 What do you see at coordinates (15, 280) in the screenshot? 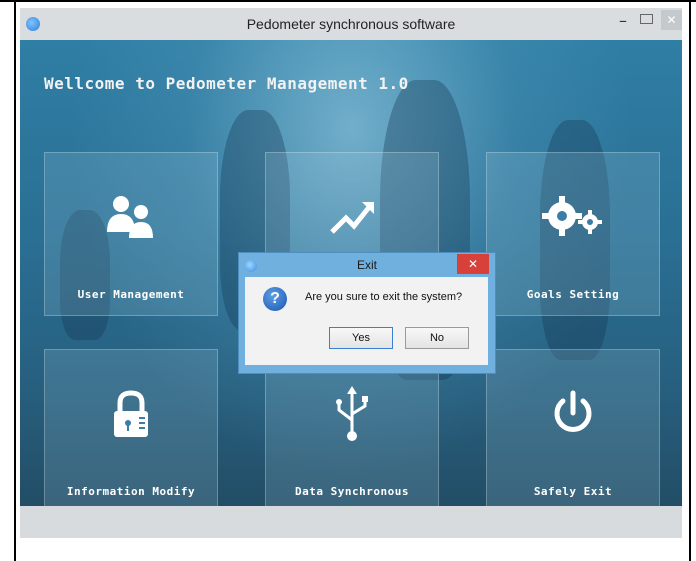
I see `outer-frame-left` at bounding box center [15, 280].